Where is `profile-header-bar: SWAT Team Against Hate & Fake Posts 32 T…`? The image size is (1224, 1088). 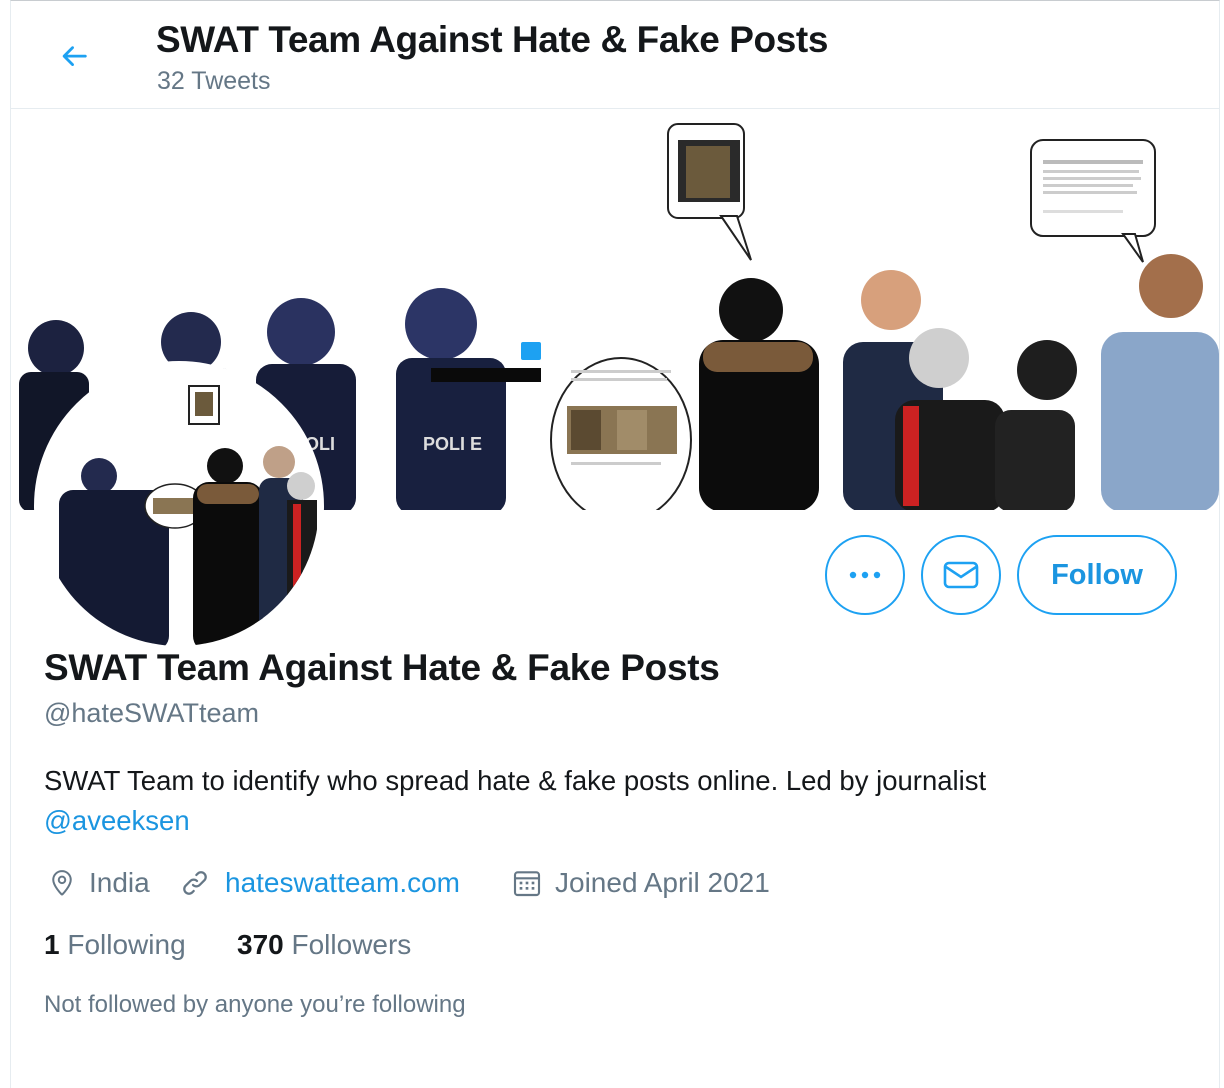 profile-header-bar: SWAT Team Against Hate & Fake Posts 32 T… is located at coordinates (615, 55).